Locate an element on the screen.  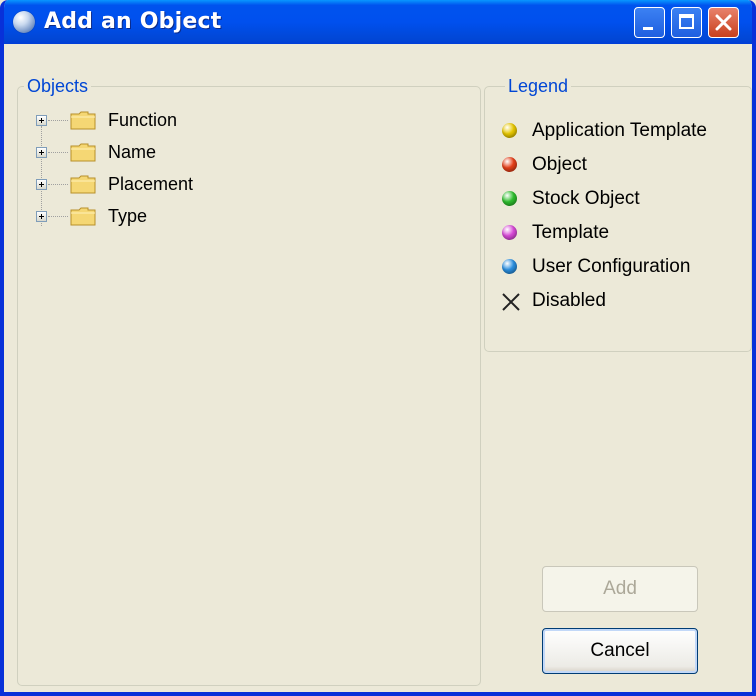
objects-tree: Function Name Placement Type is located at coordinates (186, 172).